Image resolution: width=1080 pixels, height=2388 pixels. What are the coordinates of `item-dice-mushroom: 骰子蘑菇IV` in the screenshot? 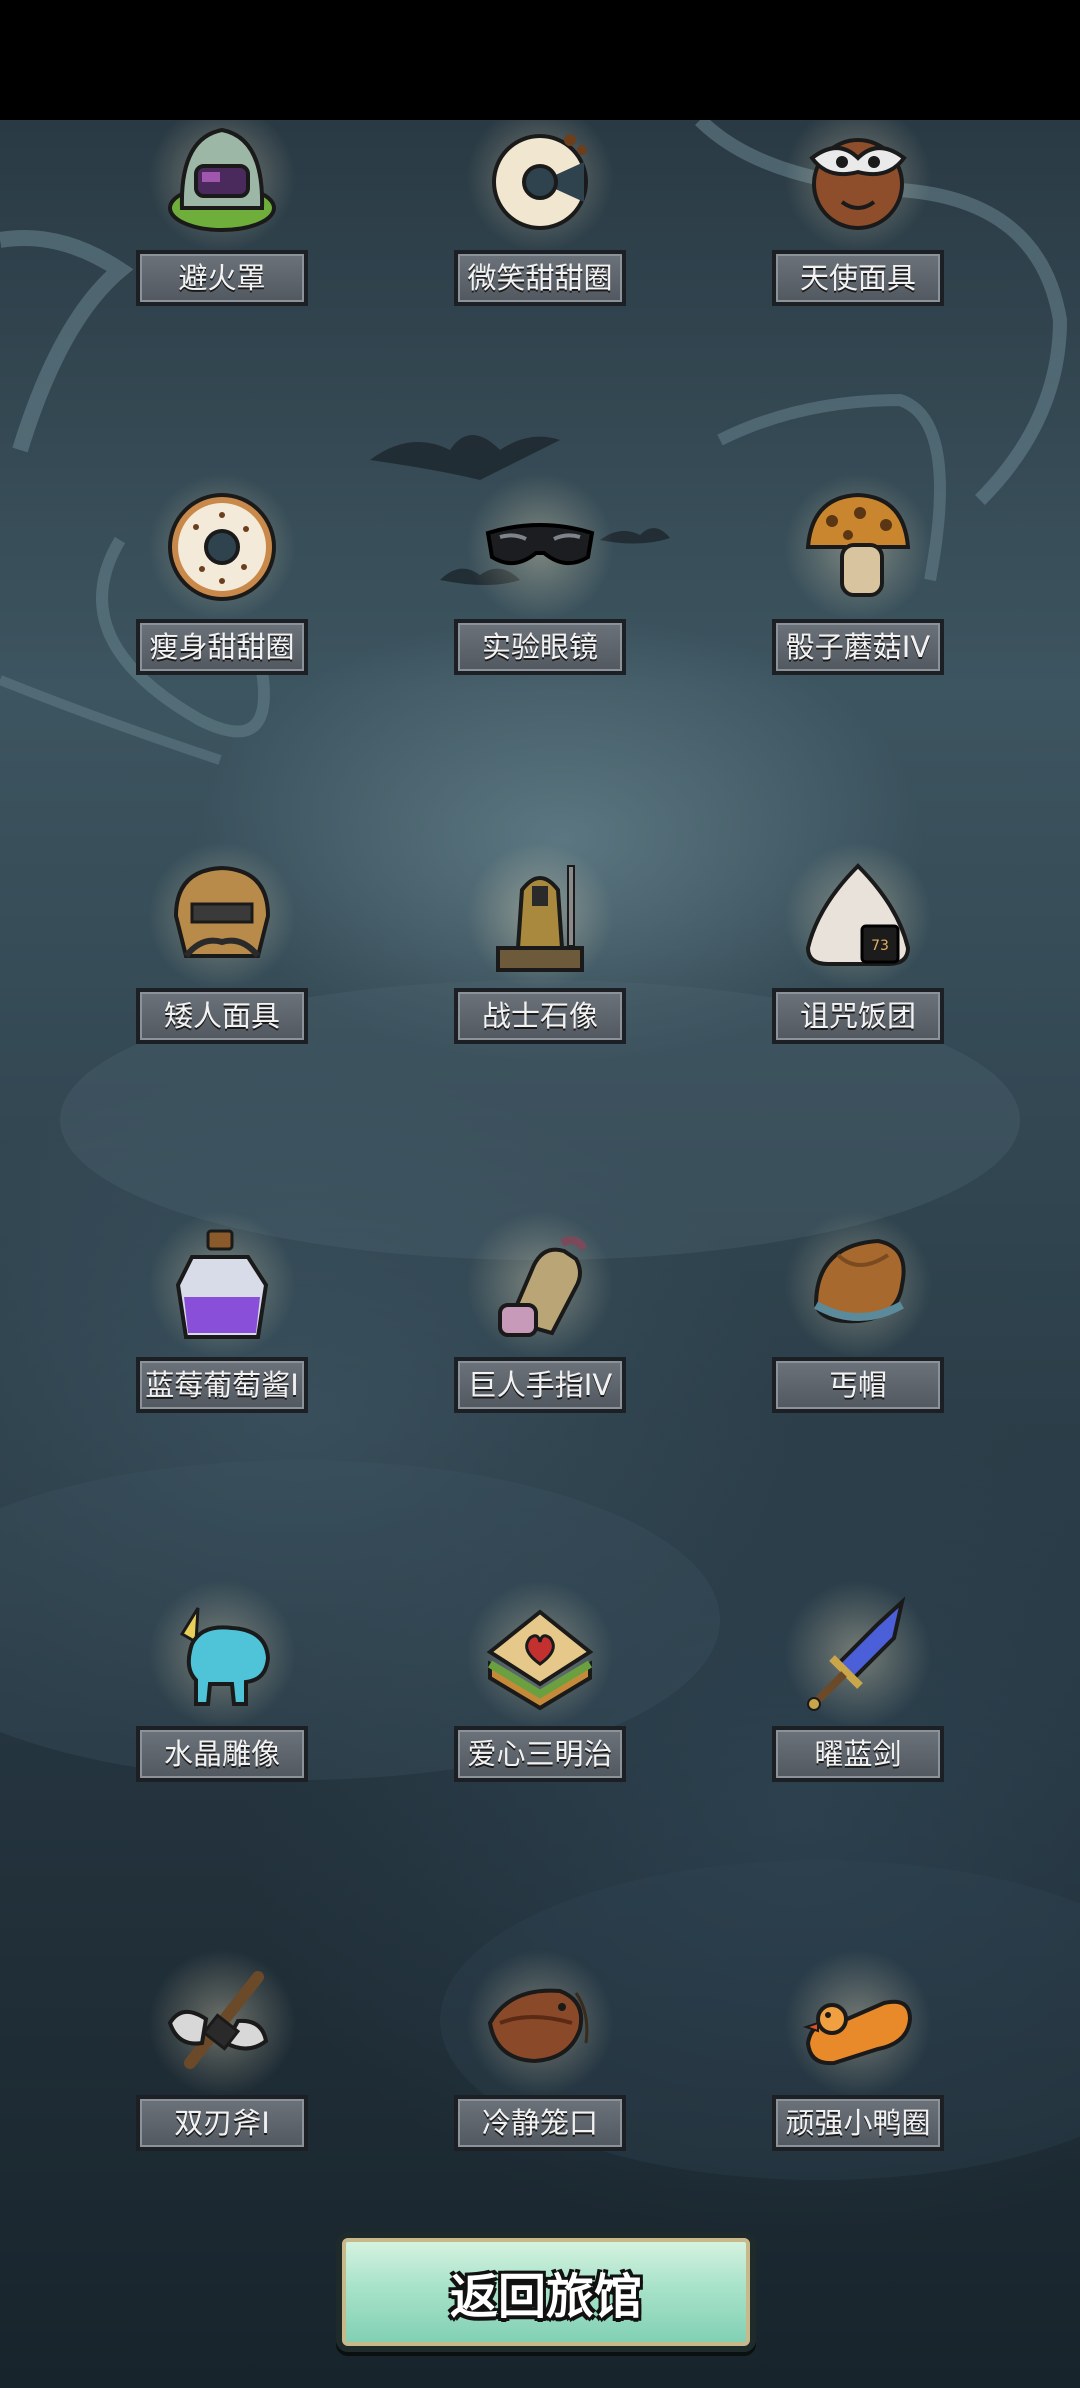 It's located at (858, 577).